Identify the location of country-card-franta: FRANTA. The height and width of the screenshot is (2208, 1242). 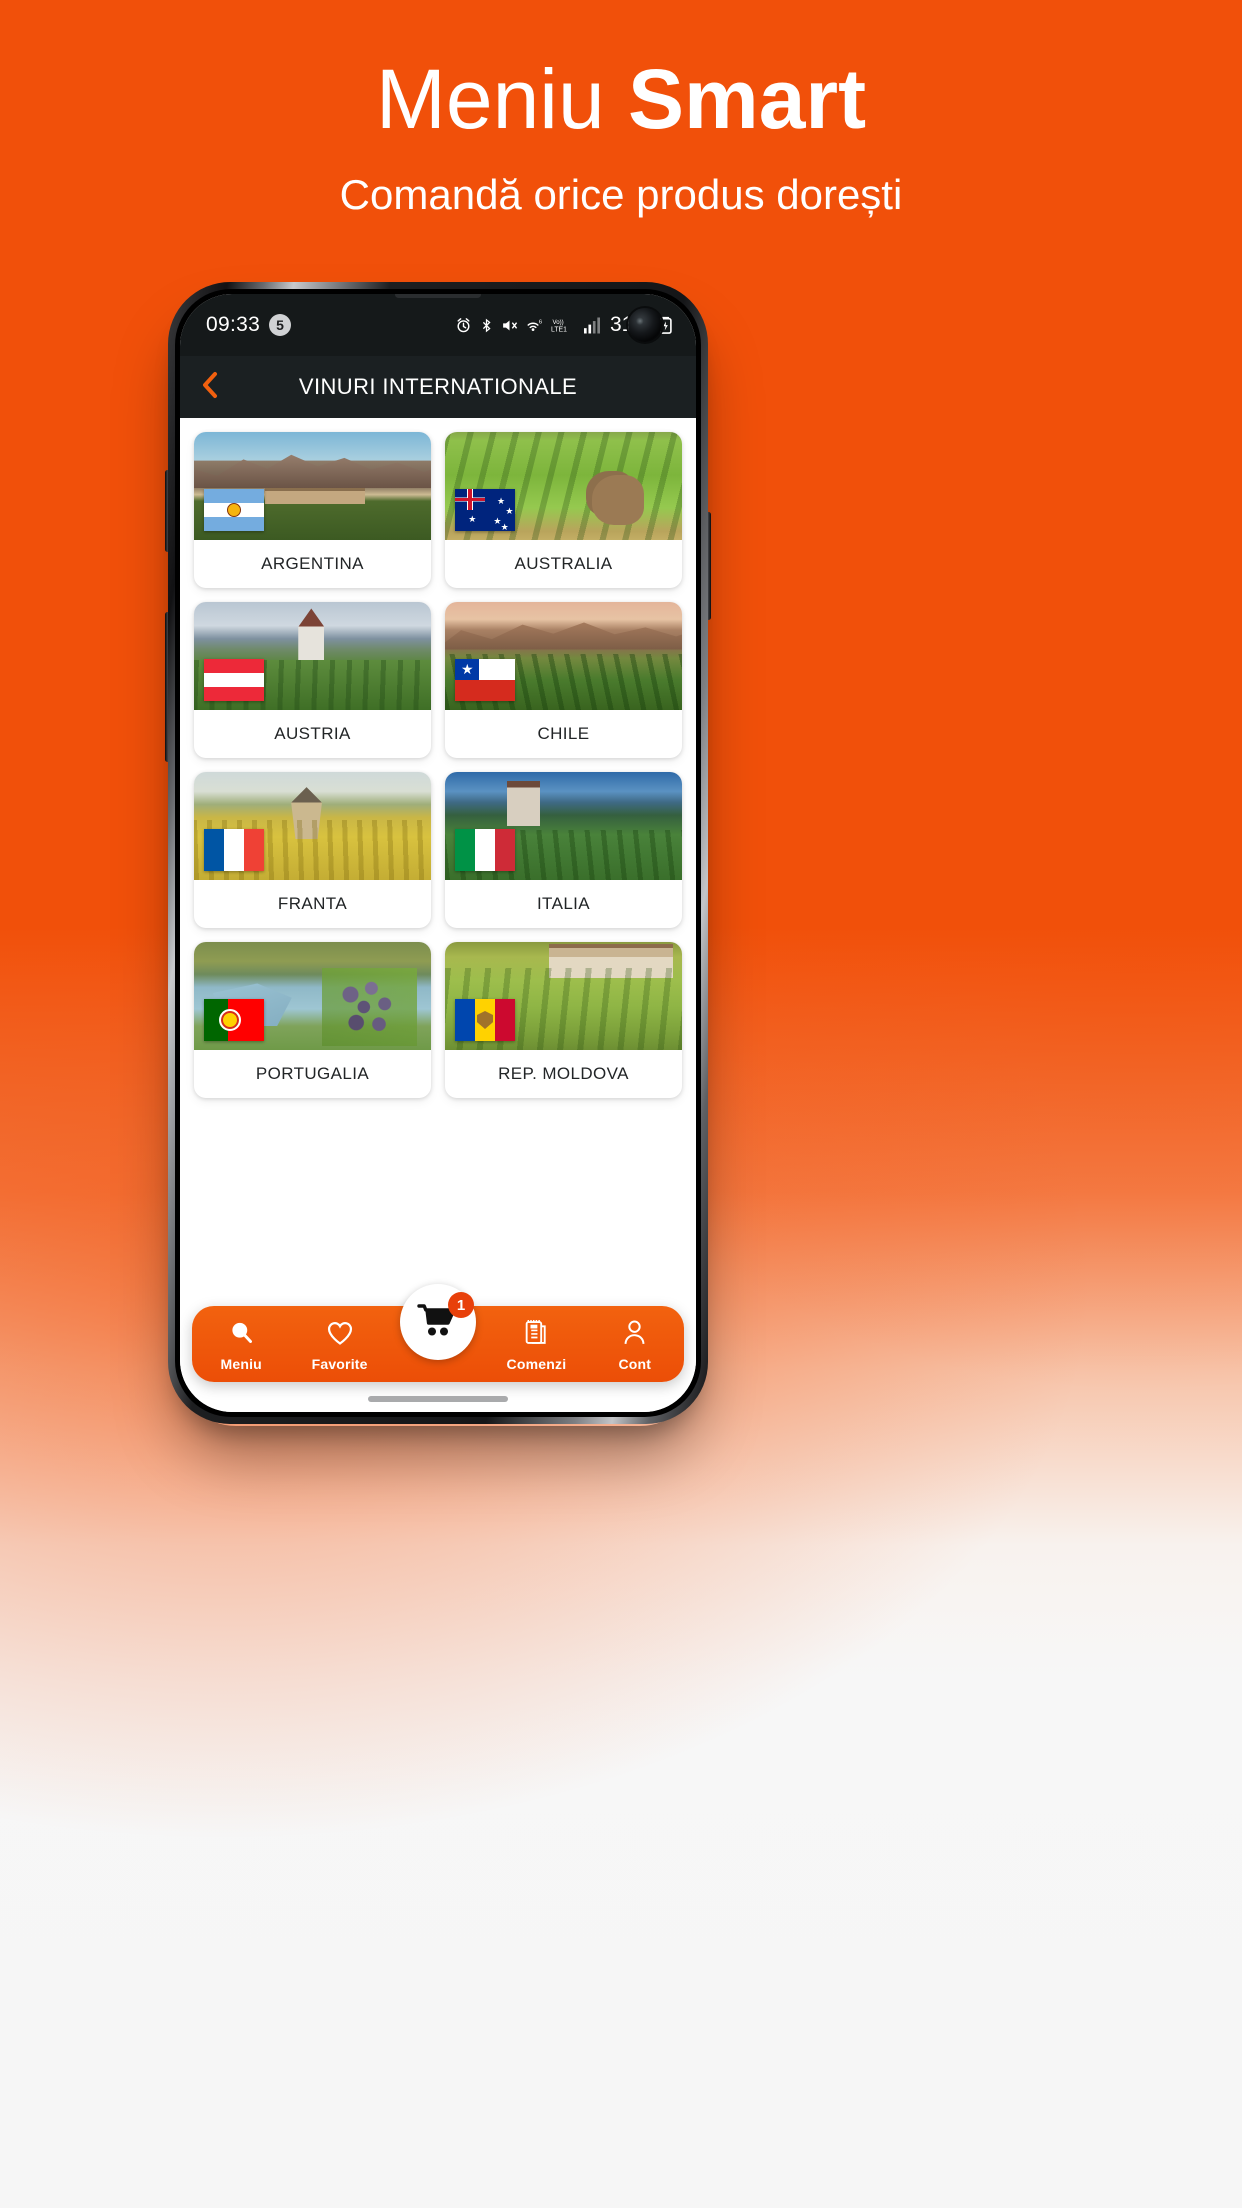
(312, 850).